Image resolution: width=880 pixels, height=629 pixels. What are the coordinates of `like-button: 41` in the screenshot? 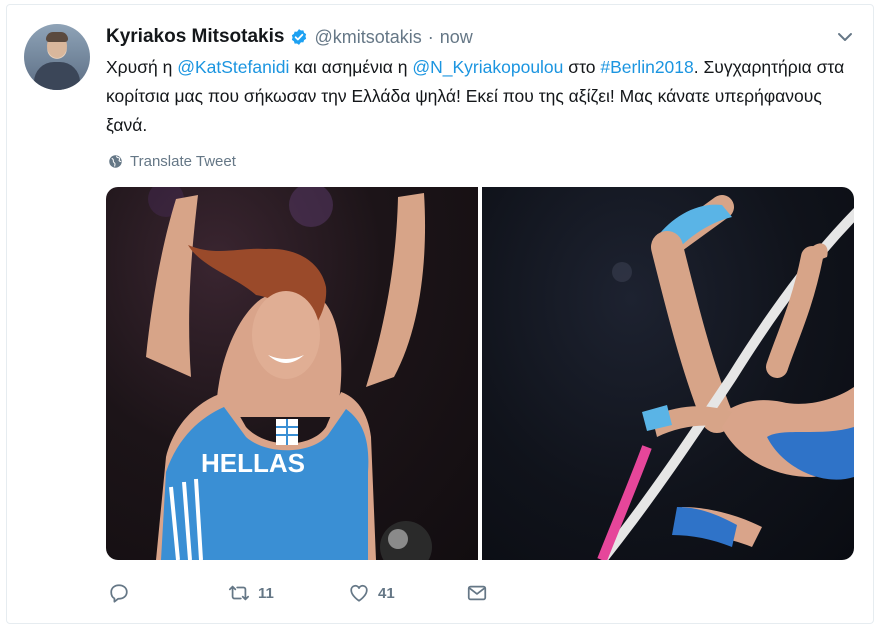 It's located at (371, 593).